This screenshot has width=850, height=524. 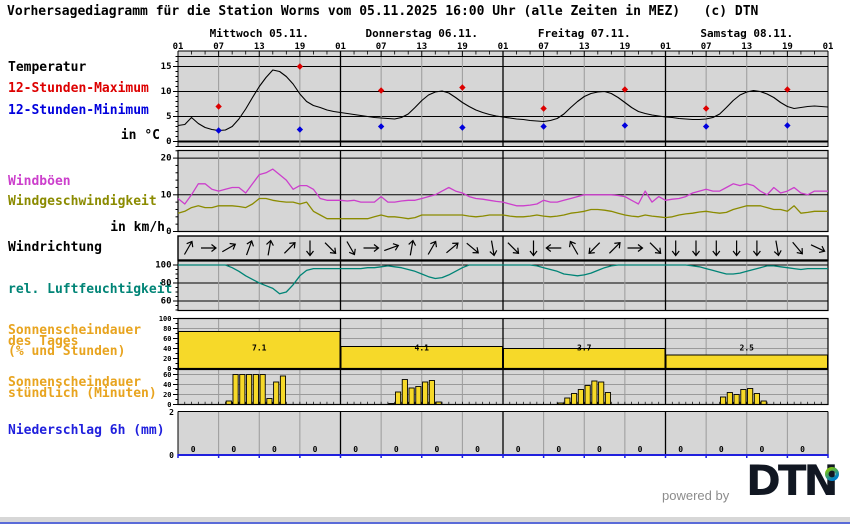 What do you see at coordinates (166, 67) in the screenshot?
I see `svg-text: 15` at bounding box center [166, 67].